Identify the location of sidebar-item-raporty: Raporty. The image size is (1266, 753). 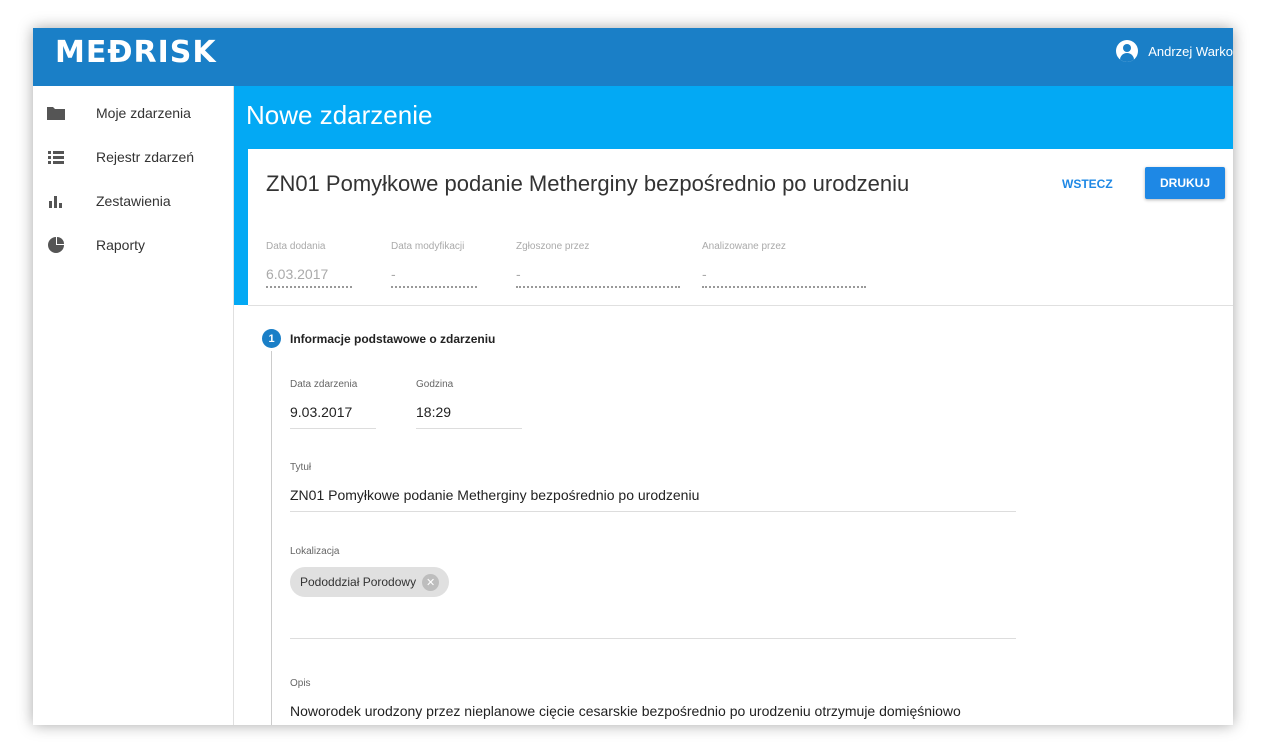
(133, 245).